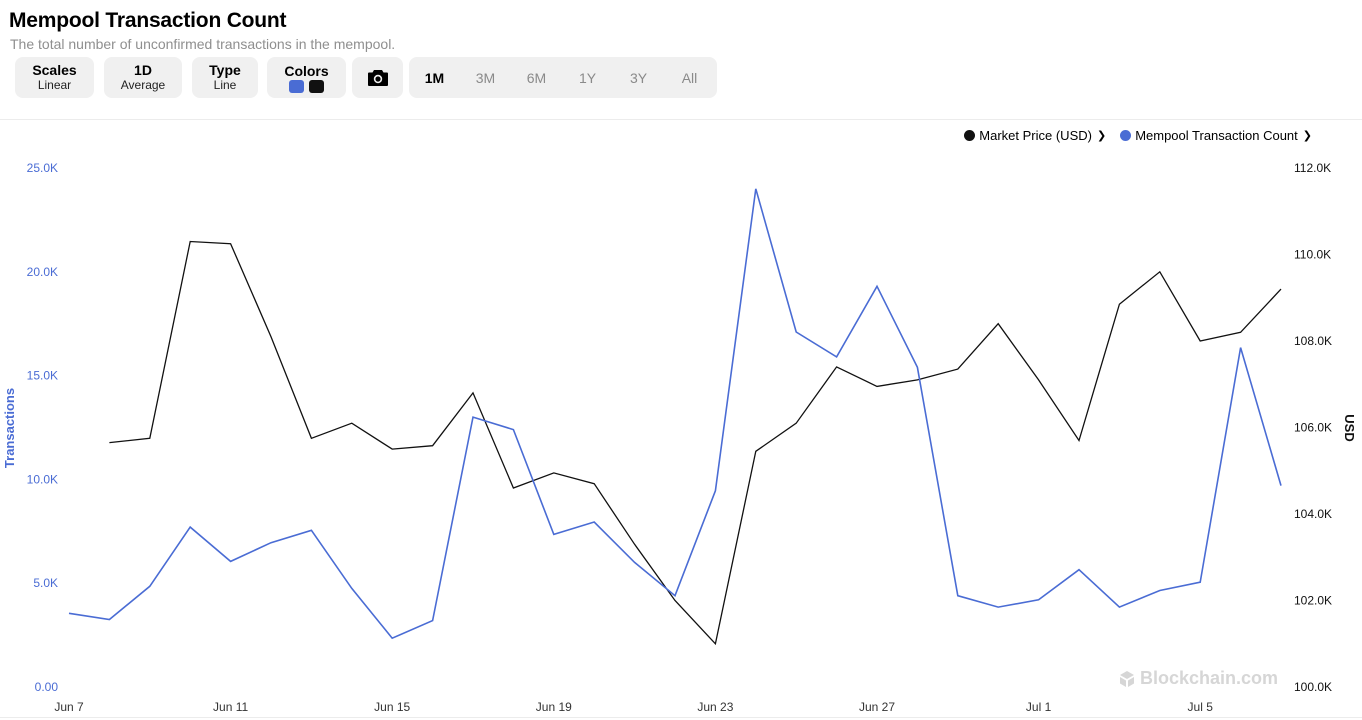 The width and height of the screenshot is (1362, 720). What do you see at coordinates (69, 707) in the screenshot?
I see `x-tick-label: Jun 7` at bounding box center [69, 707].